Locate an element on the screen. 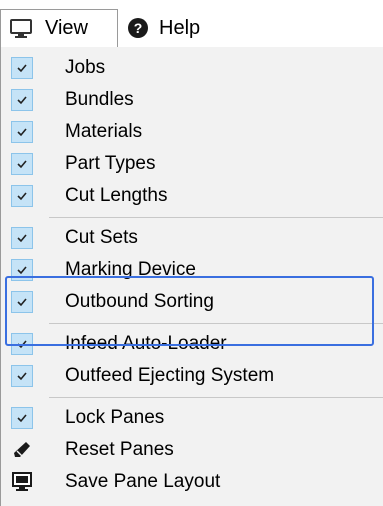  menu-help: ? Help is located at coordinates (161, 28).